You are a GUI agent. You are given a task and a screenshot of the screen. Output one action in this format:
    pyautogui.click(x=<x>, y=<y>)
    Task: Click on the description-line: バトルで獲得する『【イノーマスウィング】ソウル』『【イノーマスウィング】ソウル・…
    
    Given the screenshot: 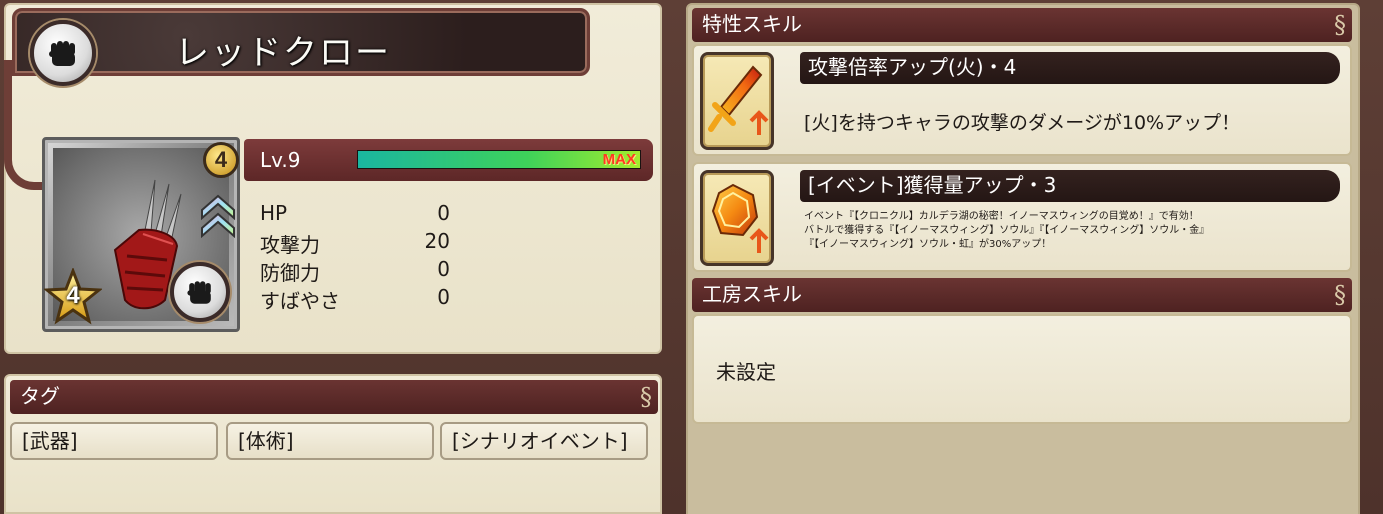 What is the action you would take?
    pyautogui.click(x=1007, y=230)
    